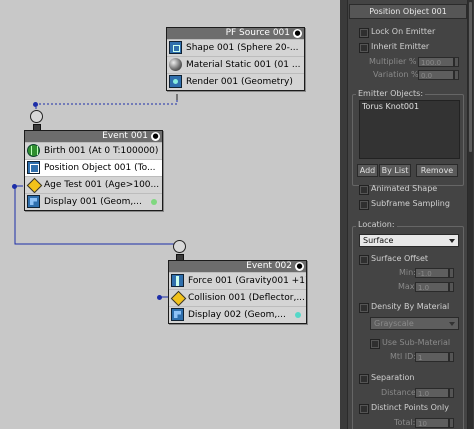 This screenshot has height=429, width=474. What do you see at coordinates (364, 190) in the screenshot?
I see `animated-shape-checkbox` at bounding box center [364, 190].